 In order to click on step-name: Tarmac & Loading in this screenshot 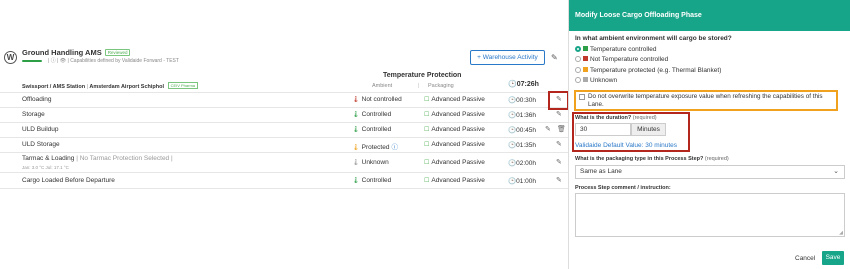, I will do `click(48, 158)`.